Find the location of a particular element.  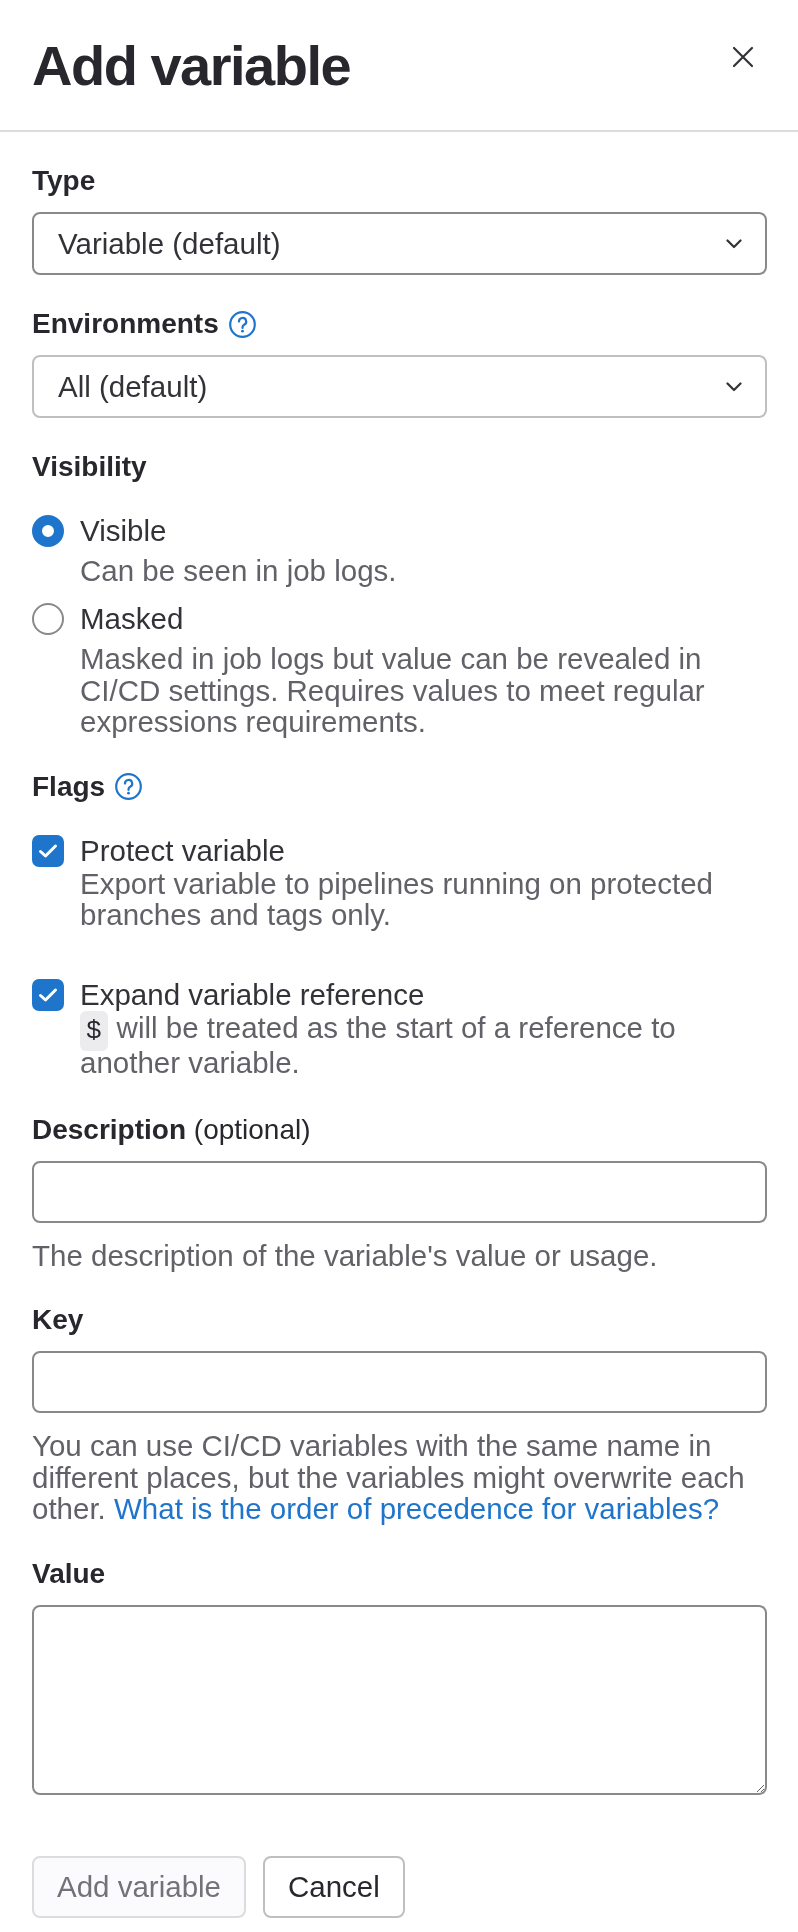

field-label: Visibility is located at coordinates (89, 467).